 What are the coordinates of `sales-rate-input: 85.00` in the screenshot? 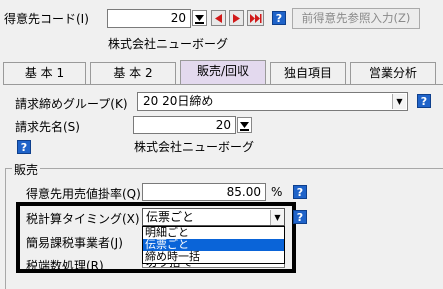 It's located at (204, 192).